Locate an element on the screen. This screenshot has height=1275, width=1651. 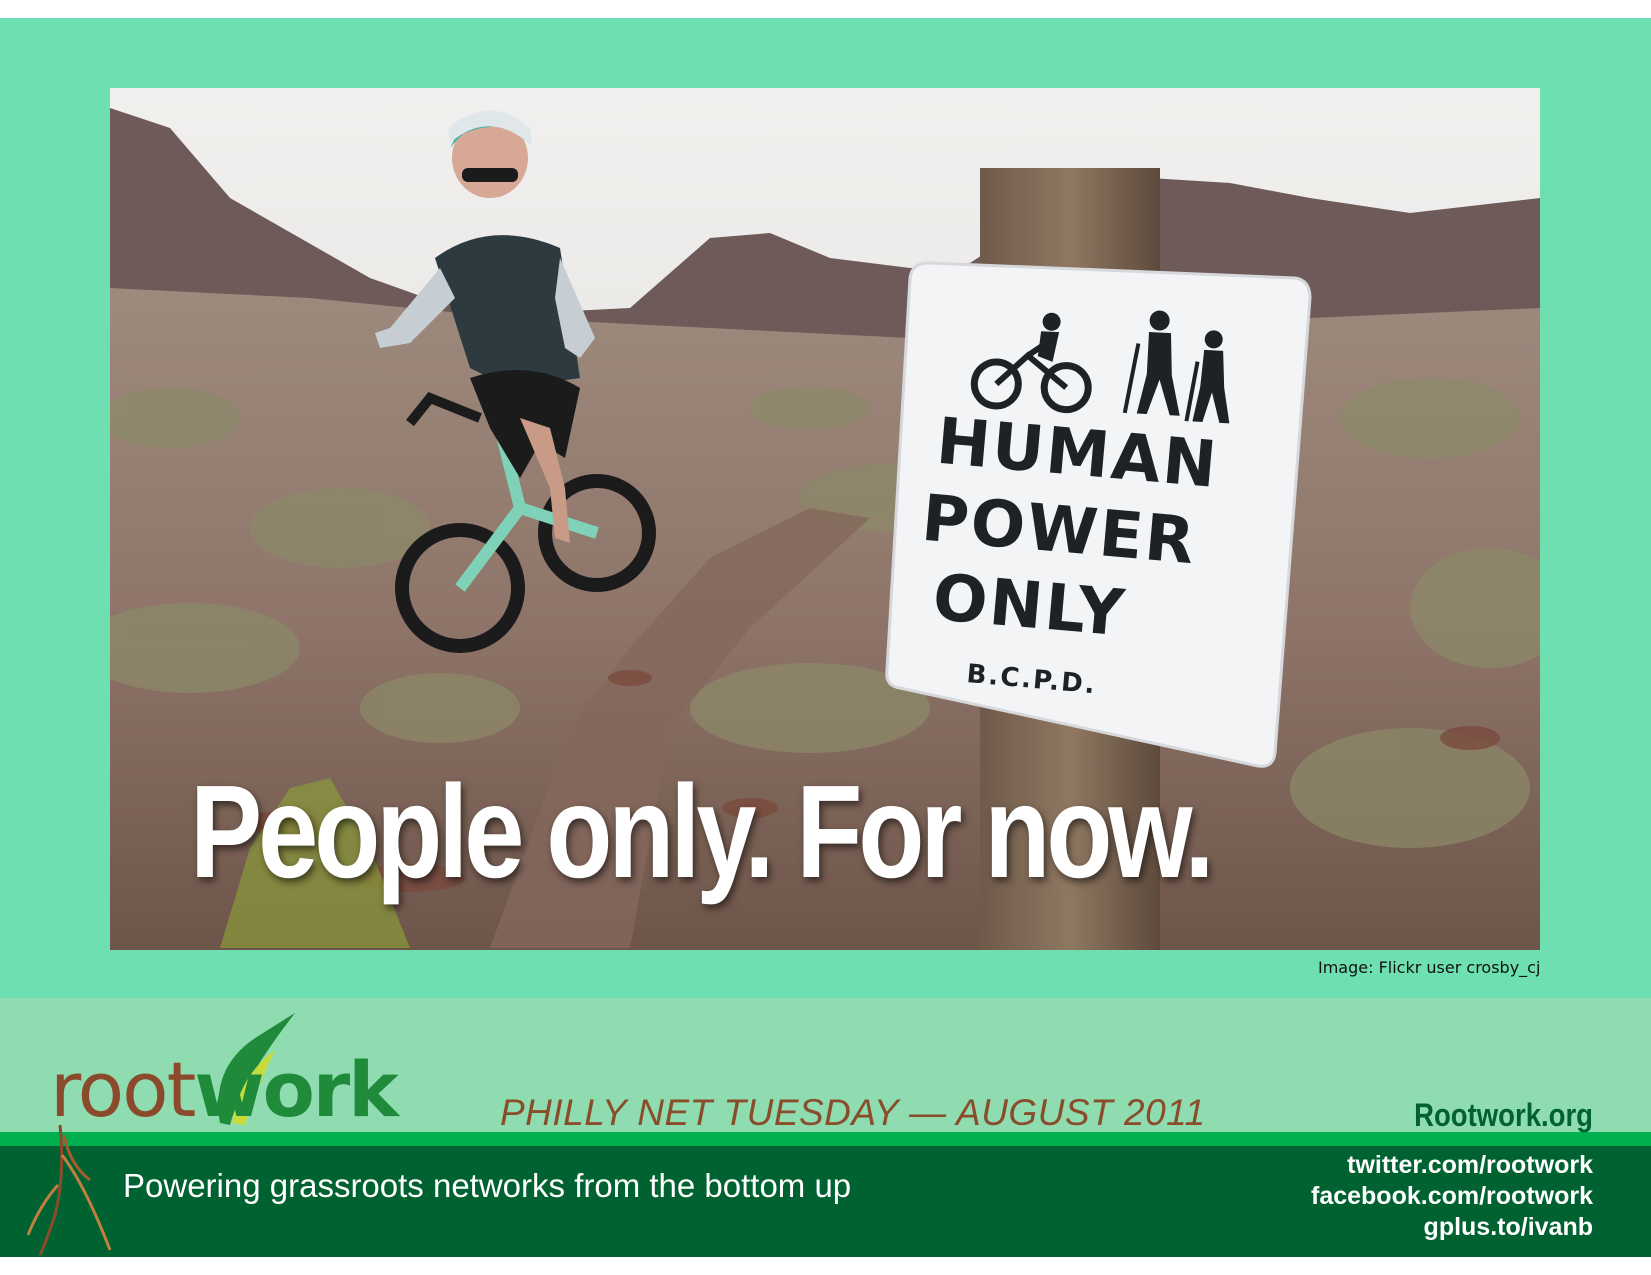
logo-work-text: work is located at coordinates (296, 1089).